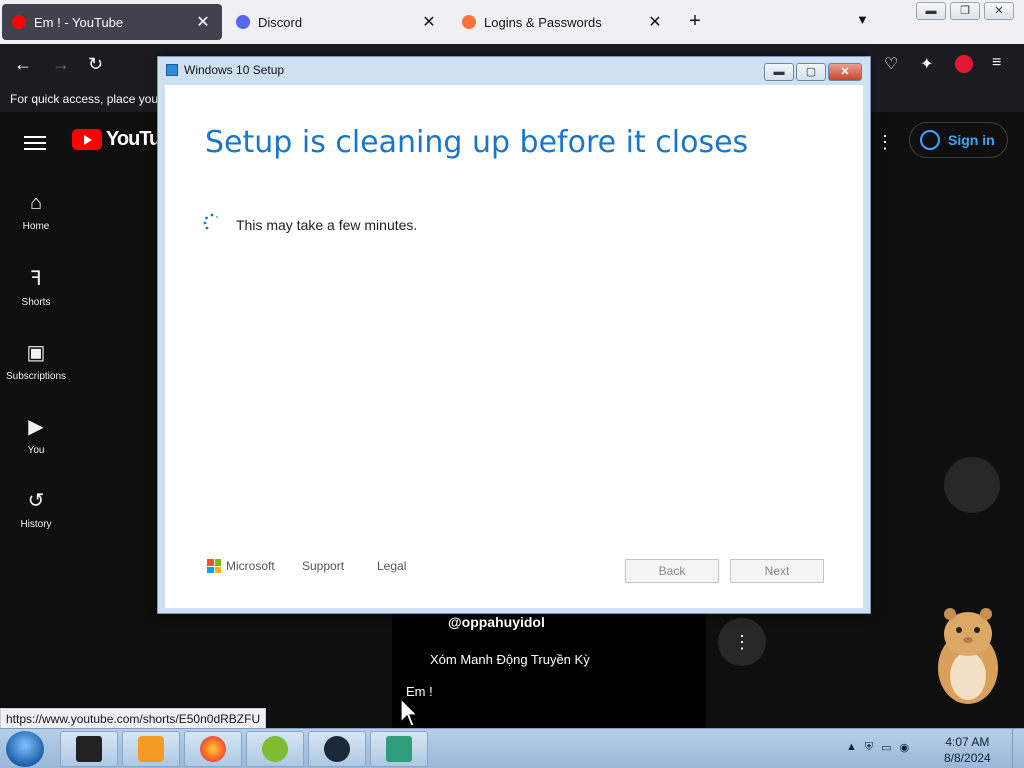  Describe the element at coordinates (930, 140) in the screenshot. I see `account-icon` at that location.